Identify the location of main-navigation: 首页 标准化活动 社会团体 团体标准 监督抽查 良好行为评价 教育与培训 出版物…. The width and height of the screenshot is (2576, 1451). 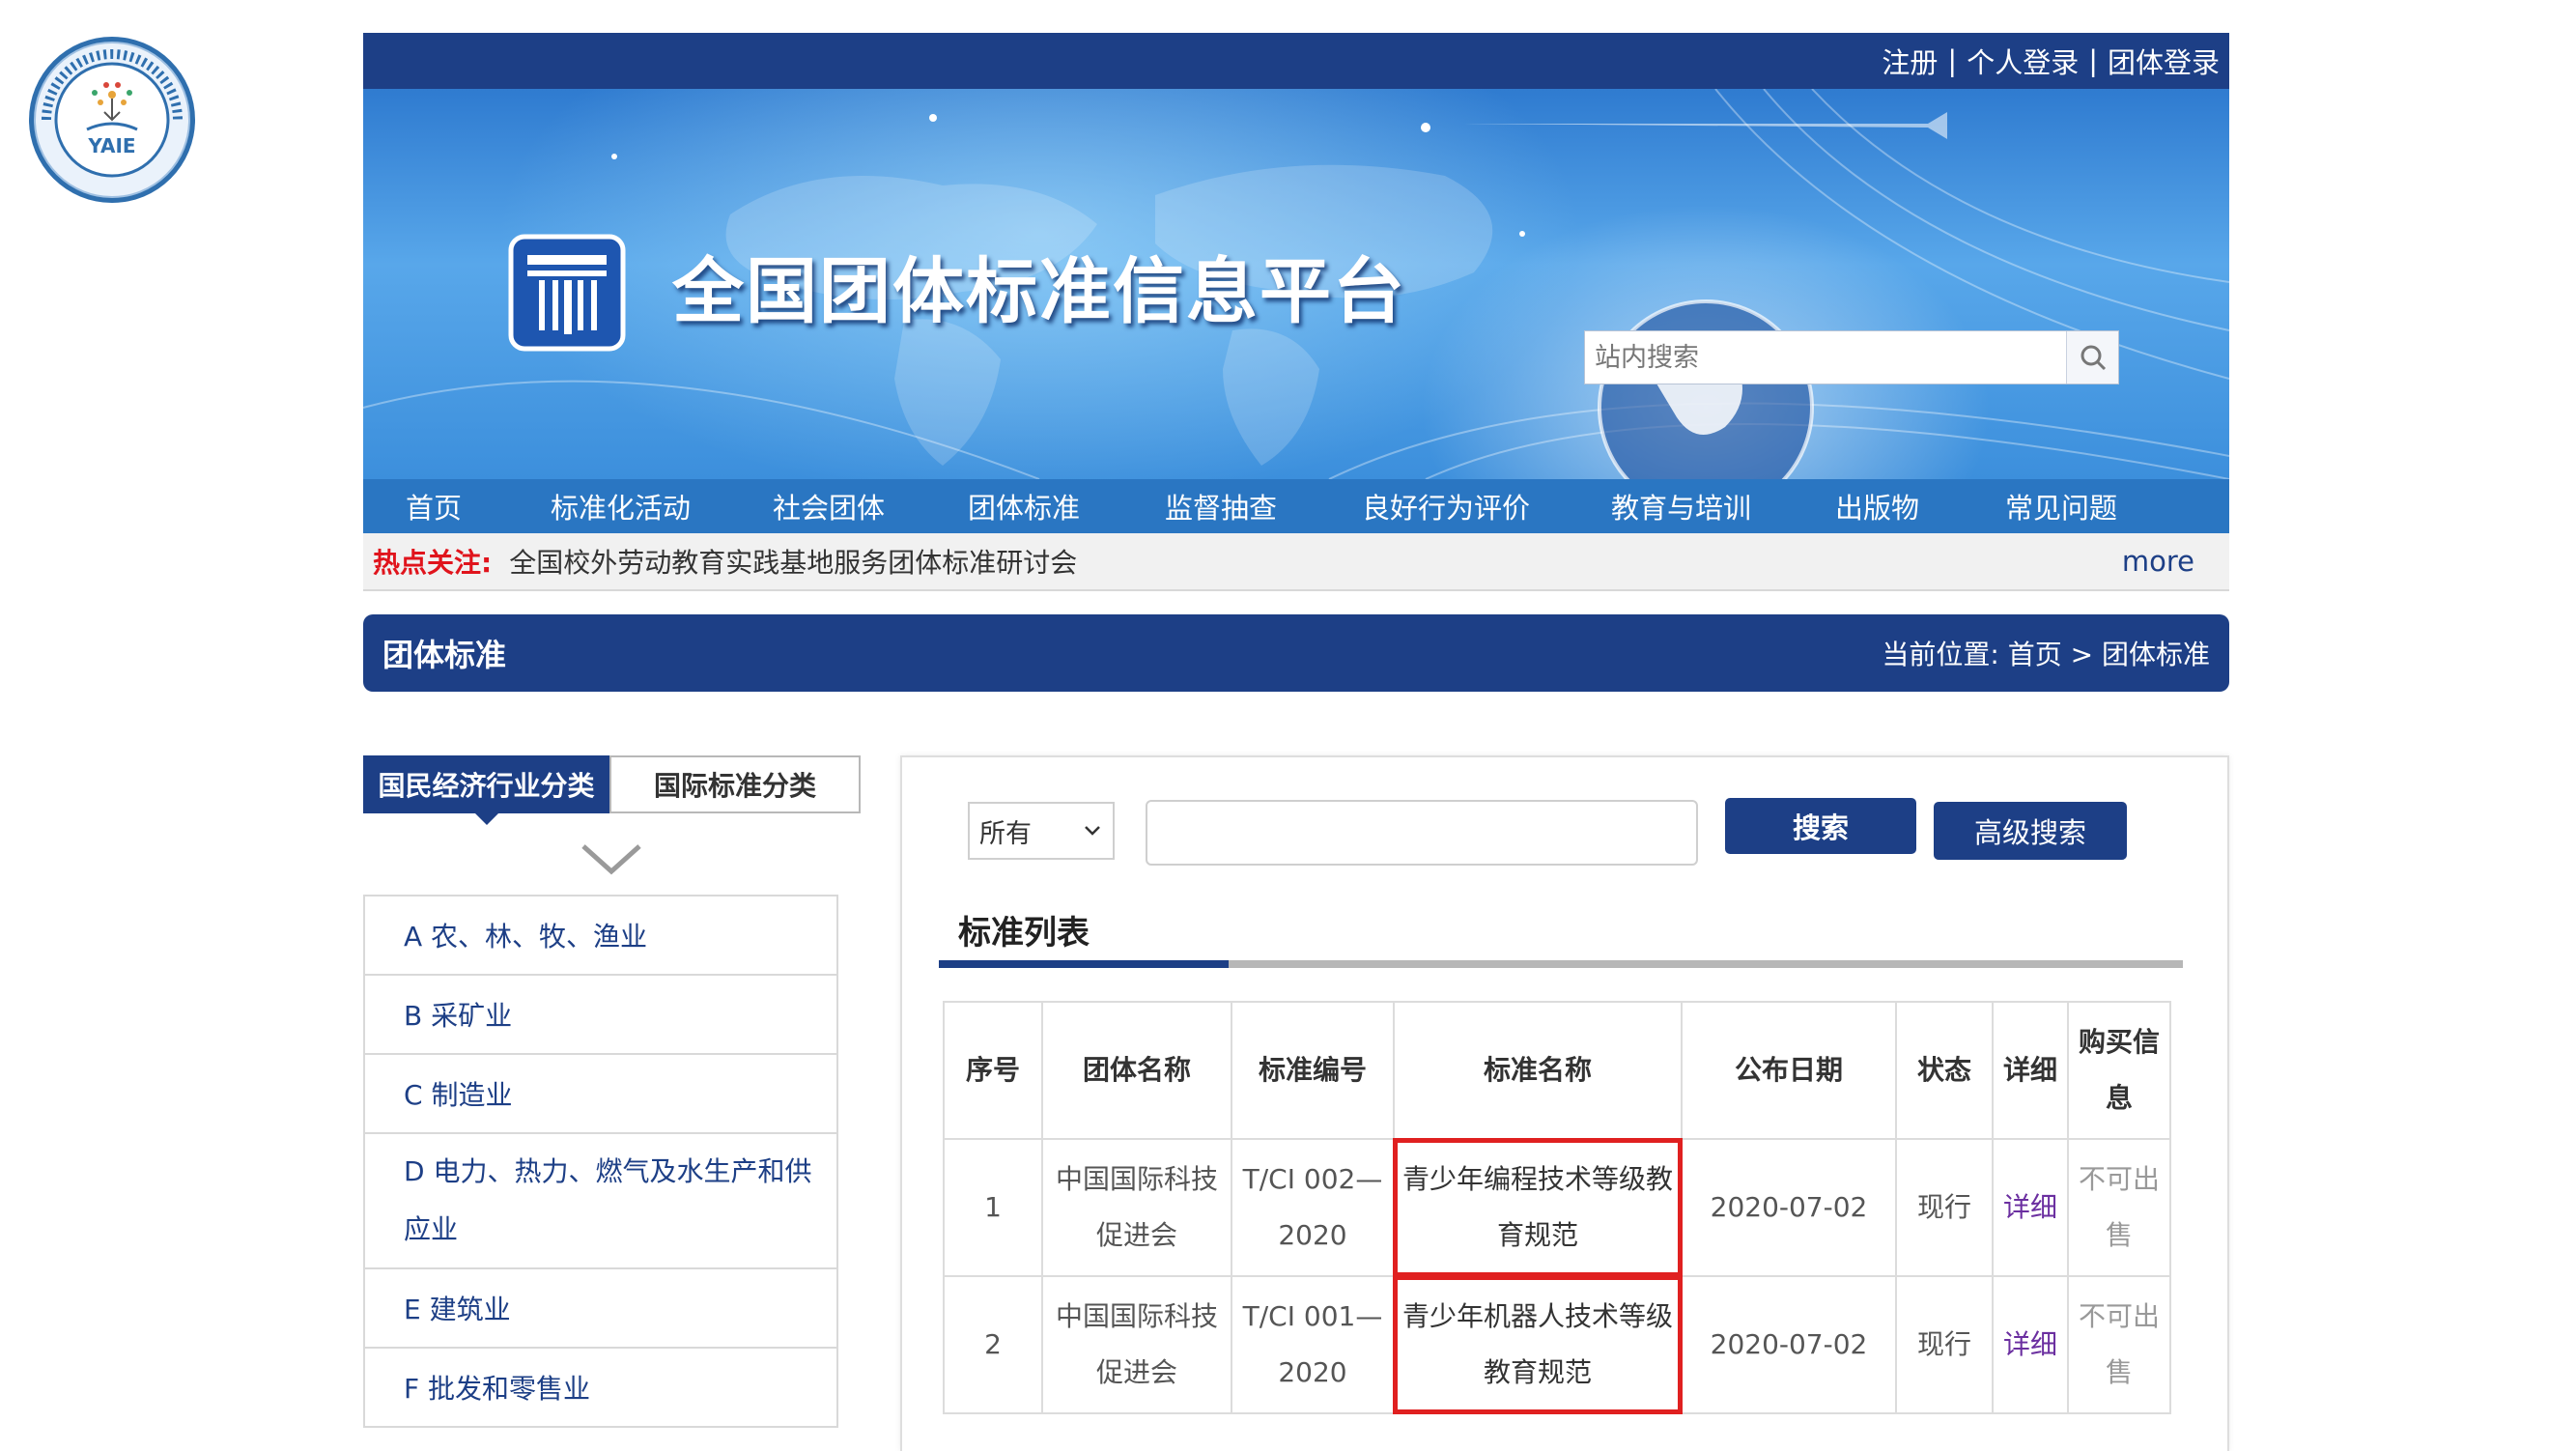
(1296, 506).